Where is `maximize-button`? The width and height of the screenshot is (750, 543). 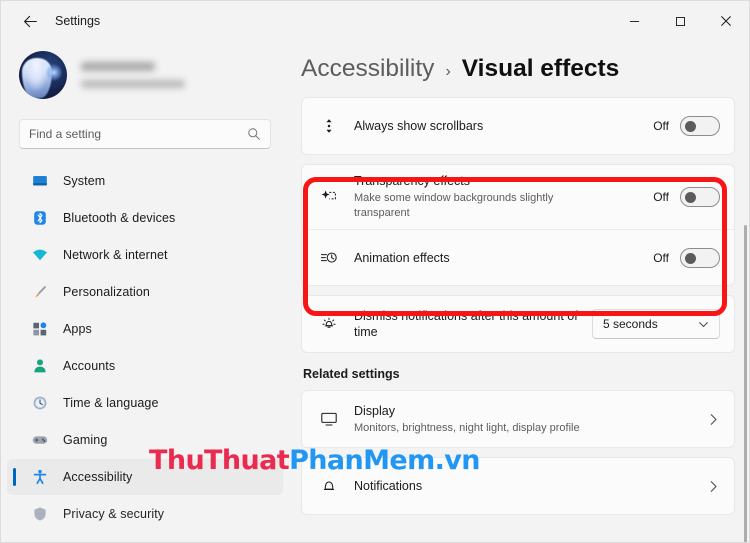 maximize-button is located at coordinates (680, 21).